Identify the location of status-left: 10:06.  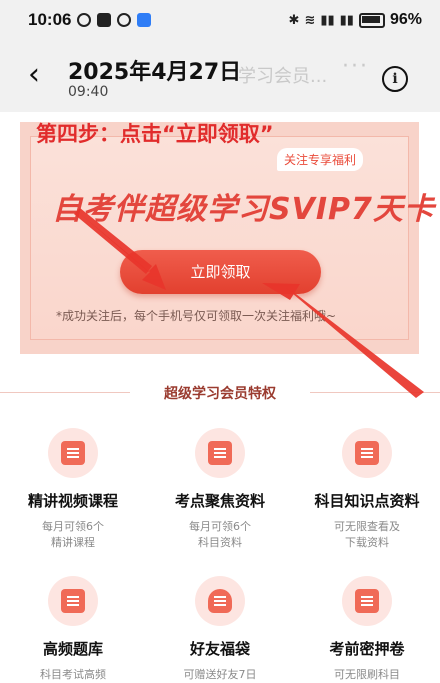
(90, 20).